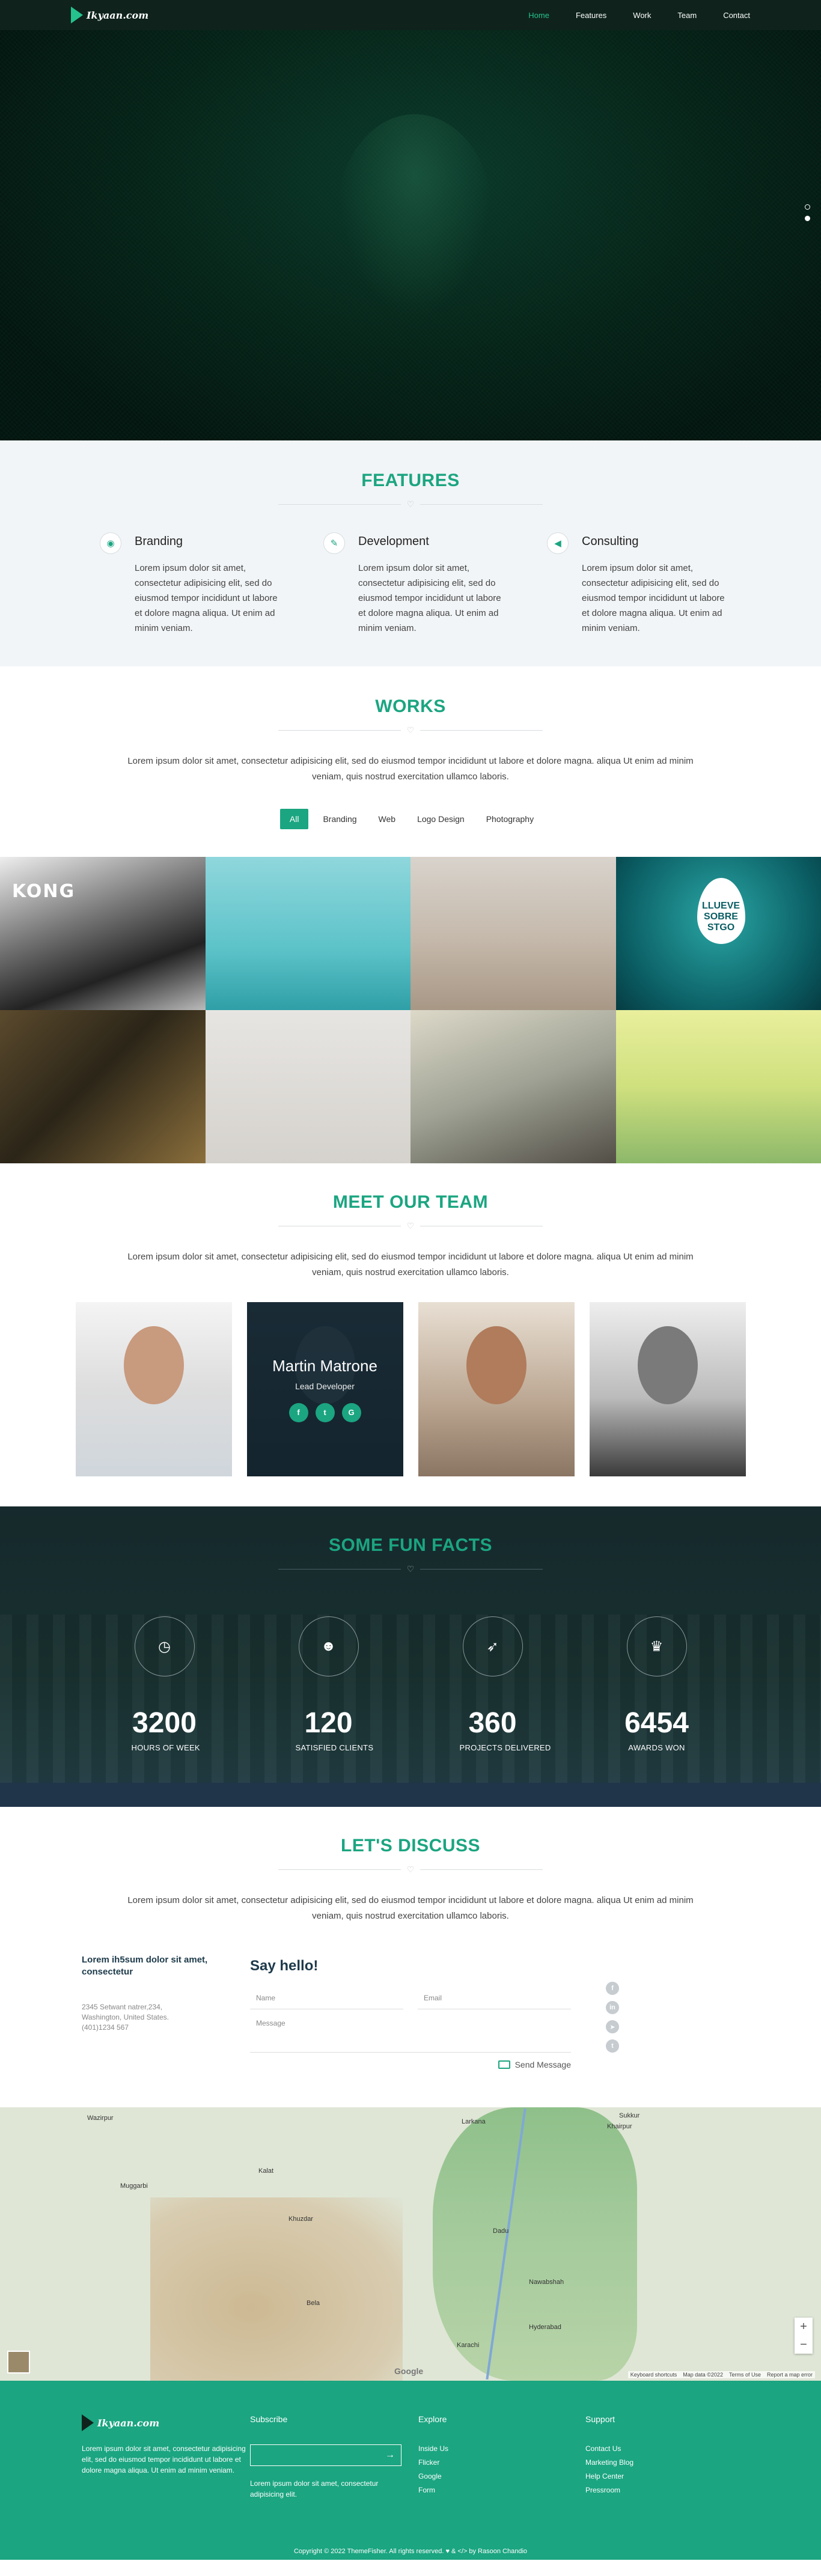 Image resolution: width=821 pixels, height=2576 pixels. Describe the element at coordinates (804, 2345) in the screenshot. I see `zoom-out-button: −` at that location.